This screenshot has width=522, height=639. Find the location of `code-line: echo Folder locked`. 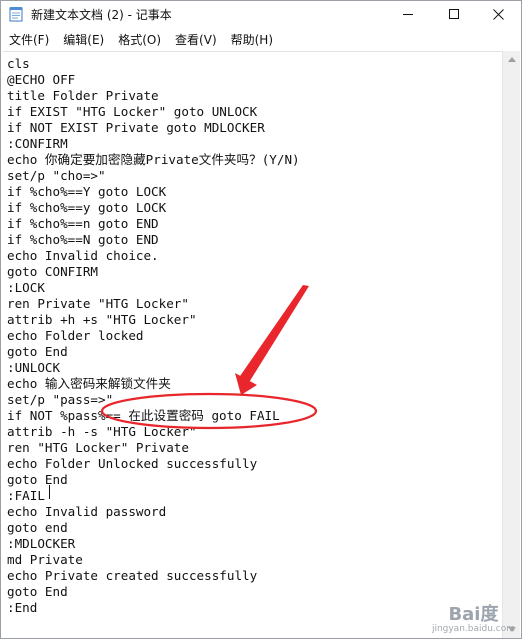

code-line: echo Folder locked is located at coordinates (75, 335).